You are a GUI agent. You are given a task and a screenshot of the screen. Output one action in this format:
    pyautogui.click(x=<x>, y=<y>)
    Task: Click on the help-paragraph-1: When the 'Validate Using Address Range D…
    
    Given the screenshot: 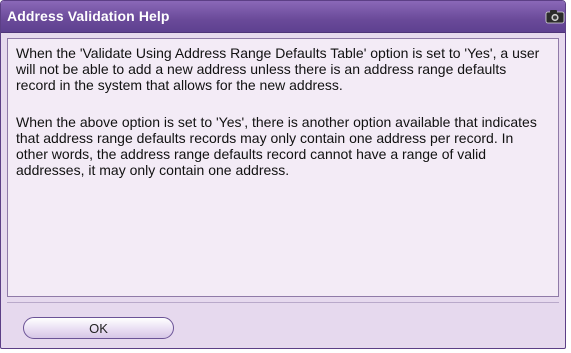 What is the action you would take?
    pyautogui.click(x=278, y=69)
    